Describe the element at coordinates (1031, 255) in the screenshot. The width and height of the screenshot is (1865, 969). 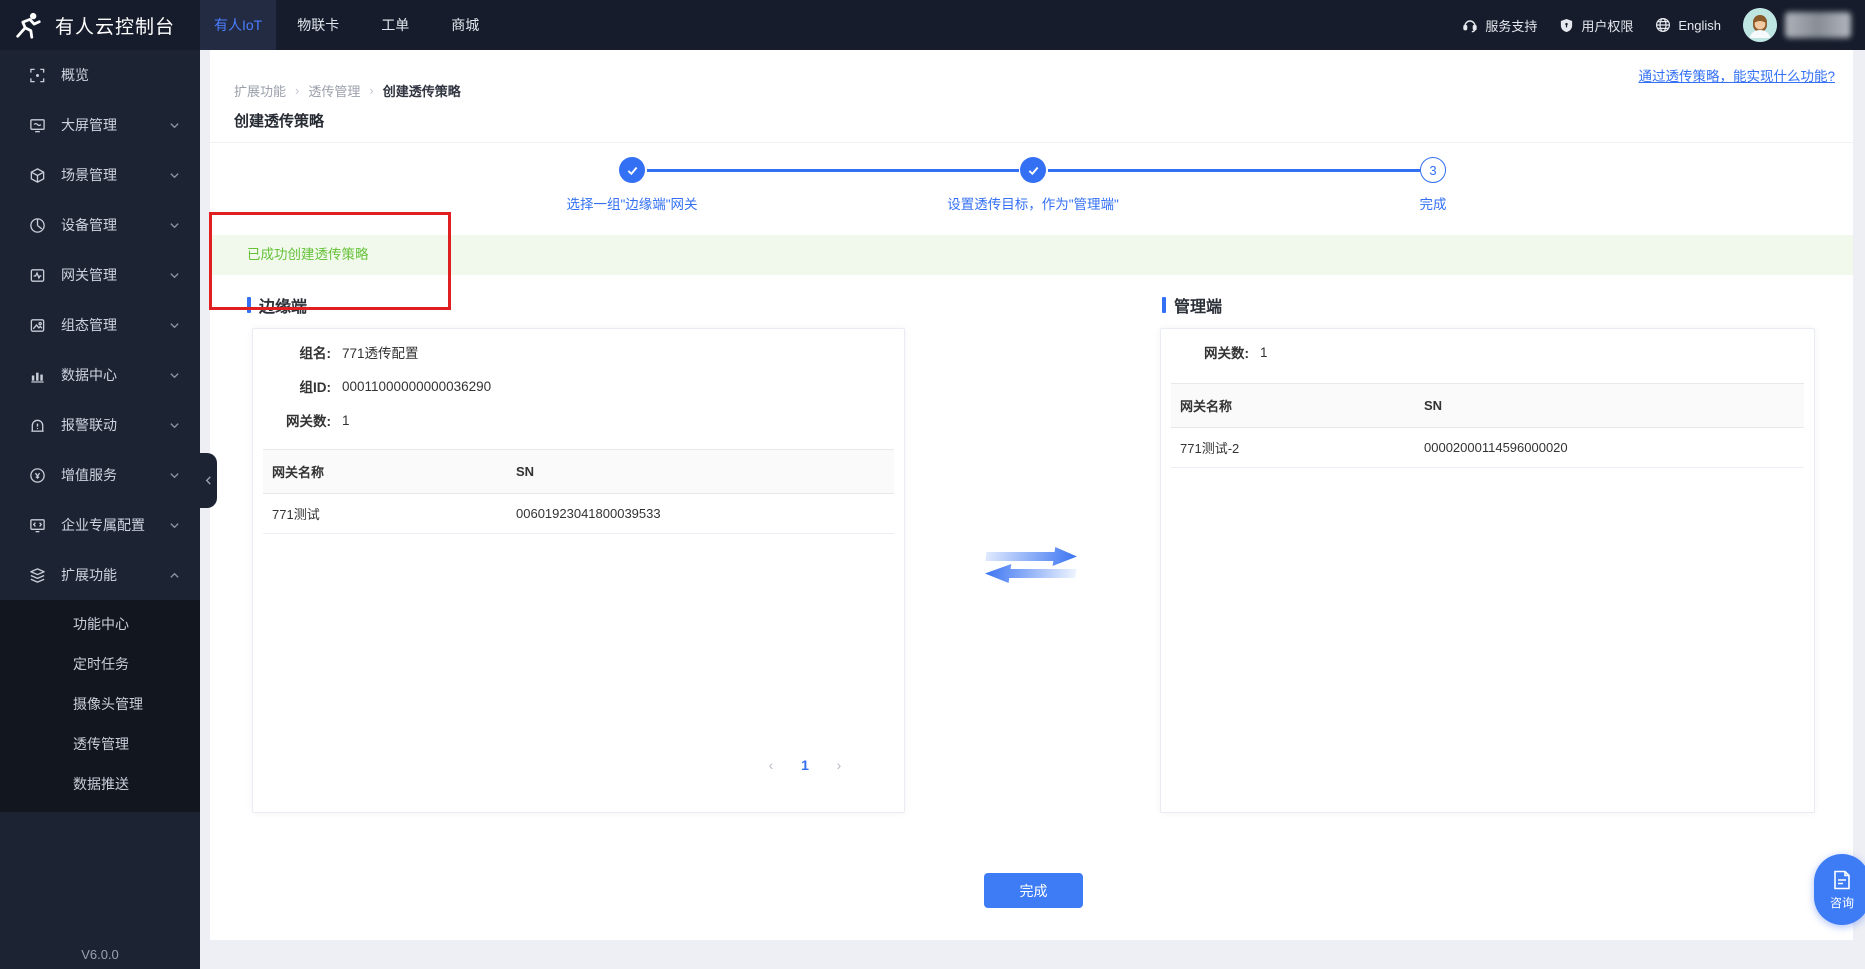
I see `success-message: 已成功创建透传策略` at that location.